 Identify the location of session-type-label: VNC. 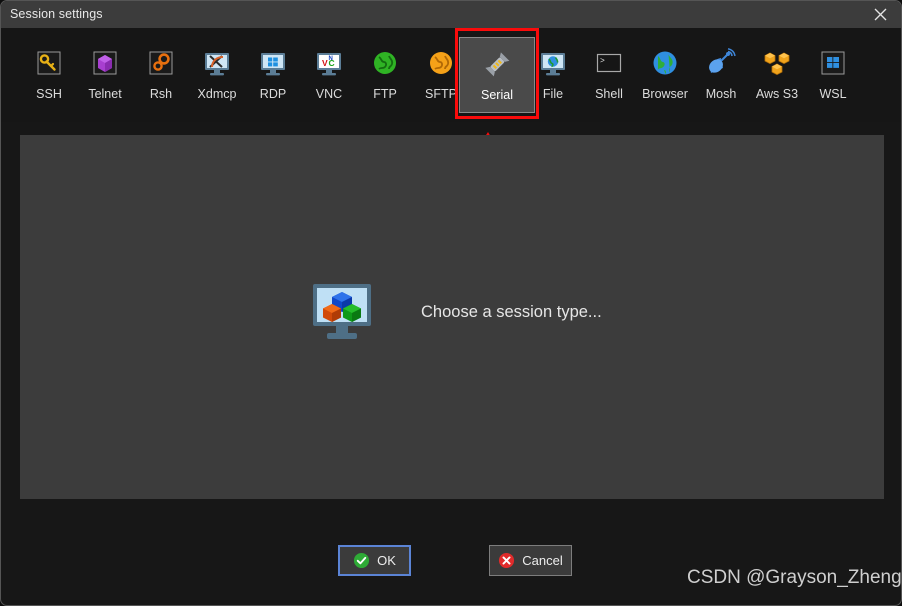
(329, 94).